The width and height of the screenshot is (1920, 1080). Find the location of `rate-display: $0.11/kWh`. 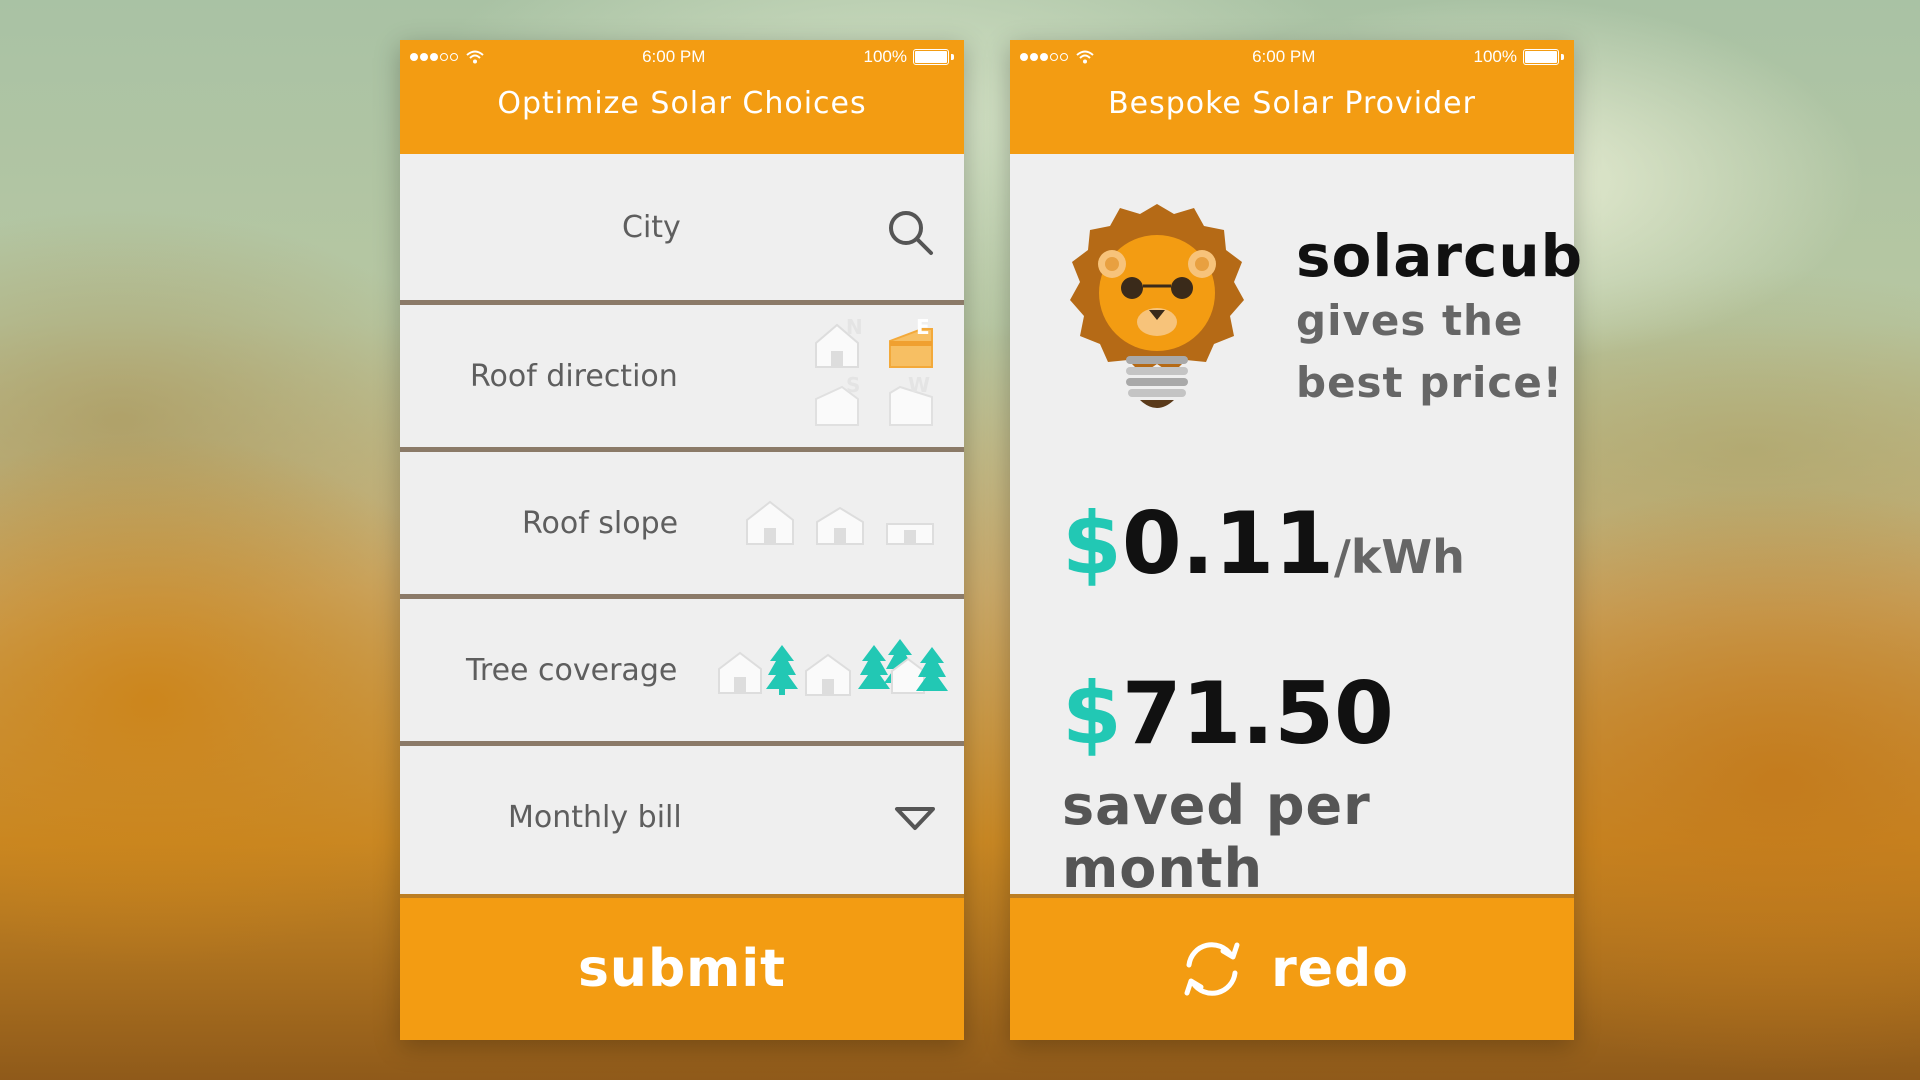

rate-display: $0.11/kWh is located at coordinates (1263, 544).